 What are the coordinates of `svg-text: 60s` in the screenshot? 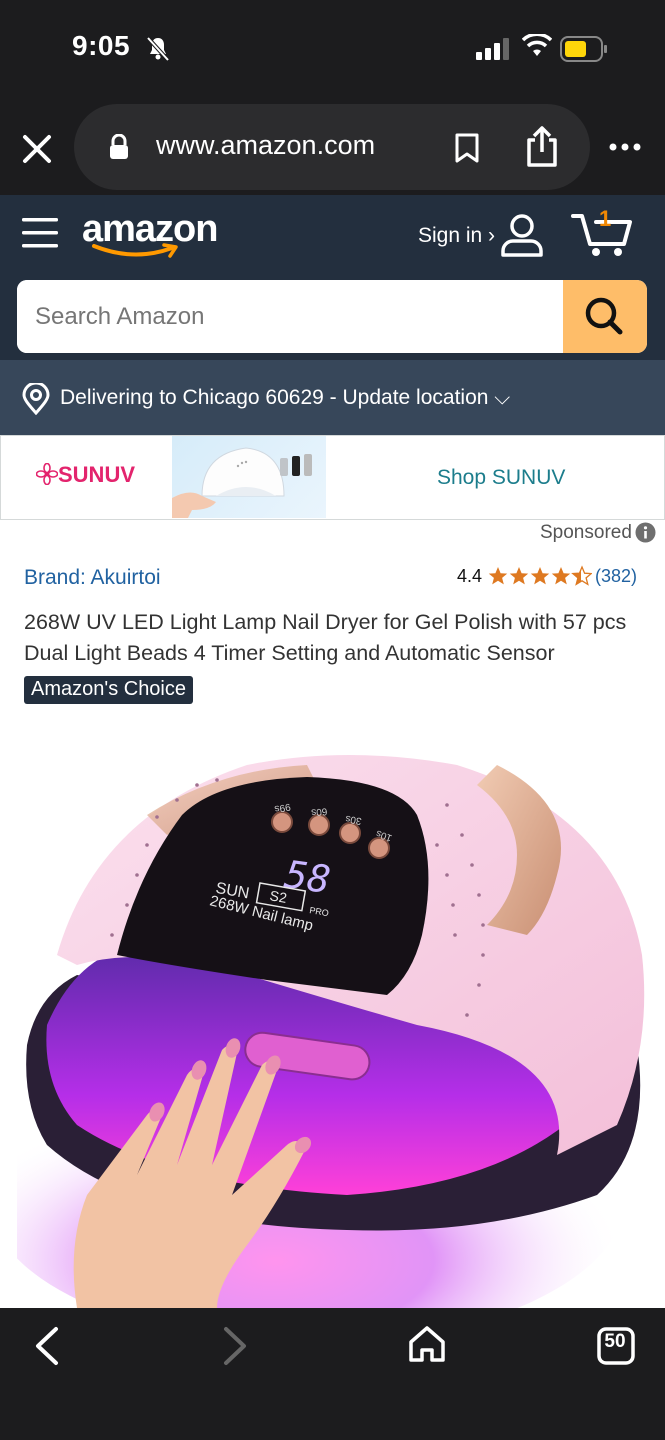 It's located at (319, 811).